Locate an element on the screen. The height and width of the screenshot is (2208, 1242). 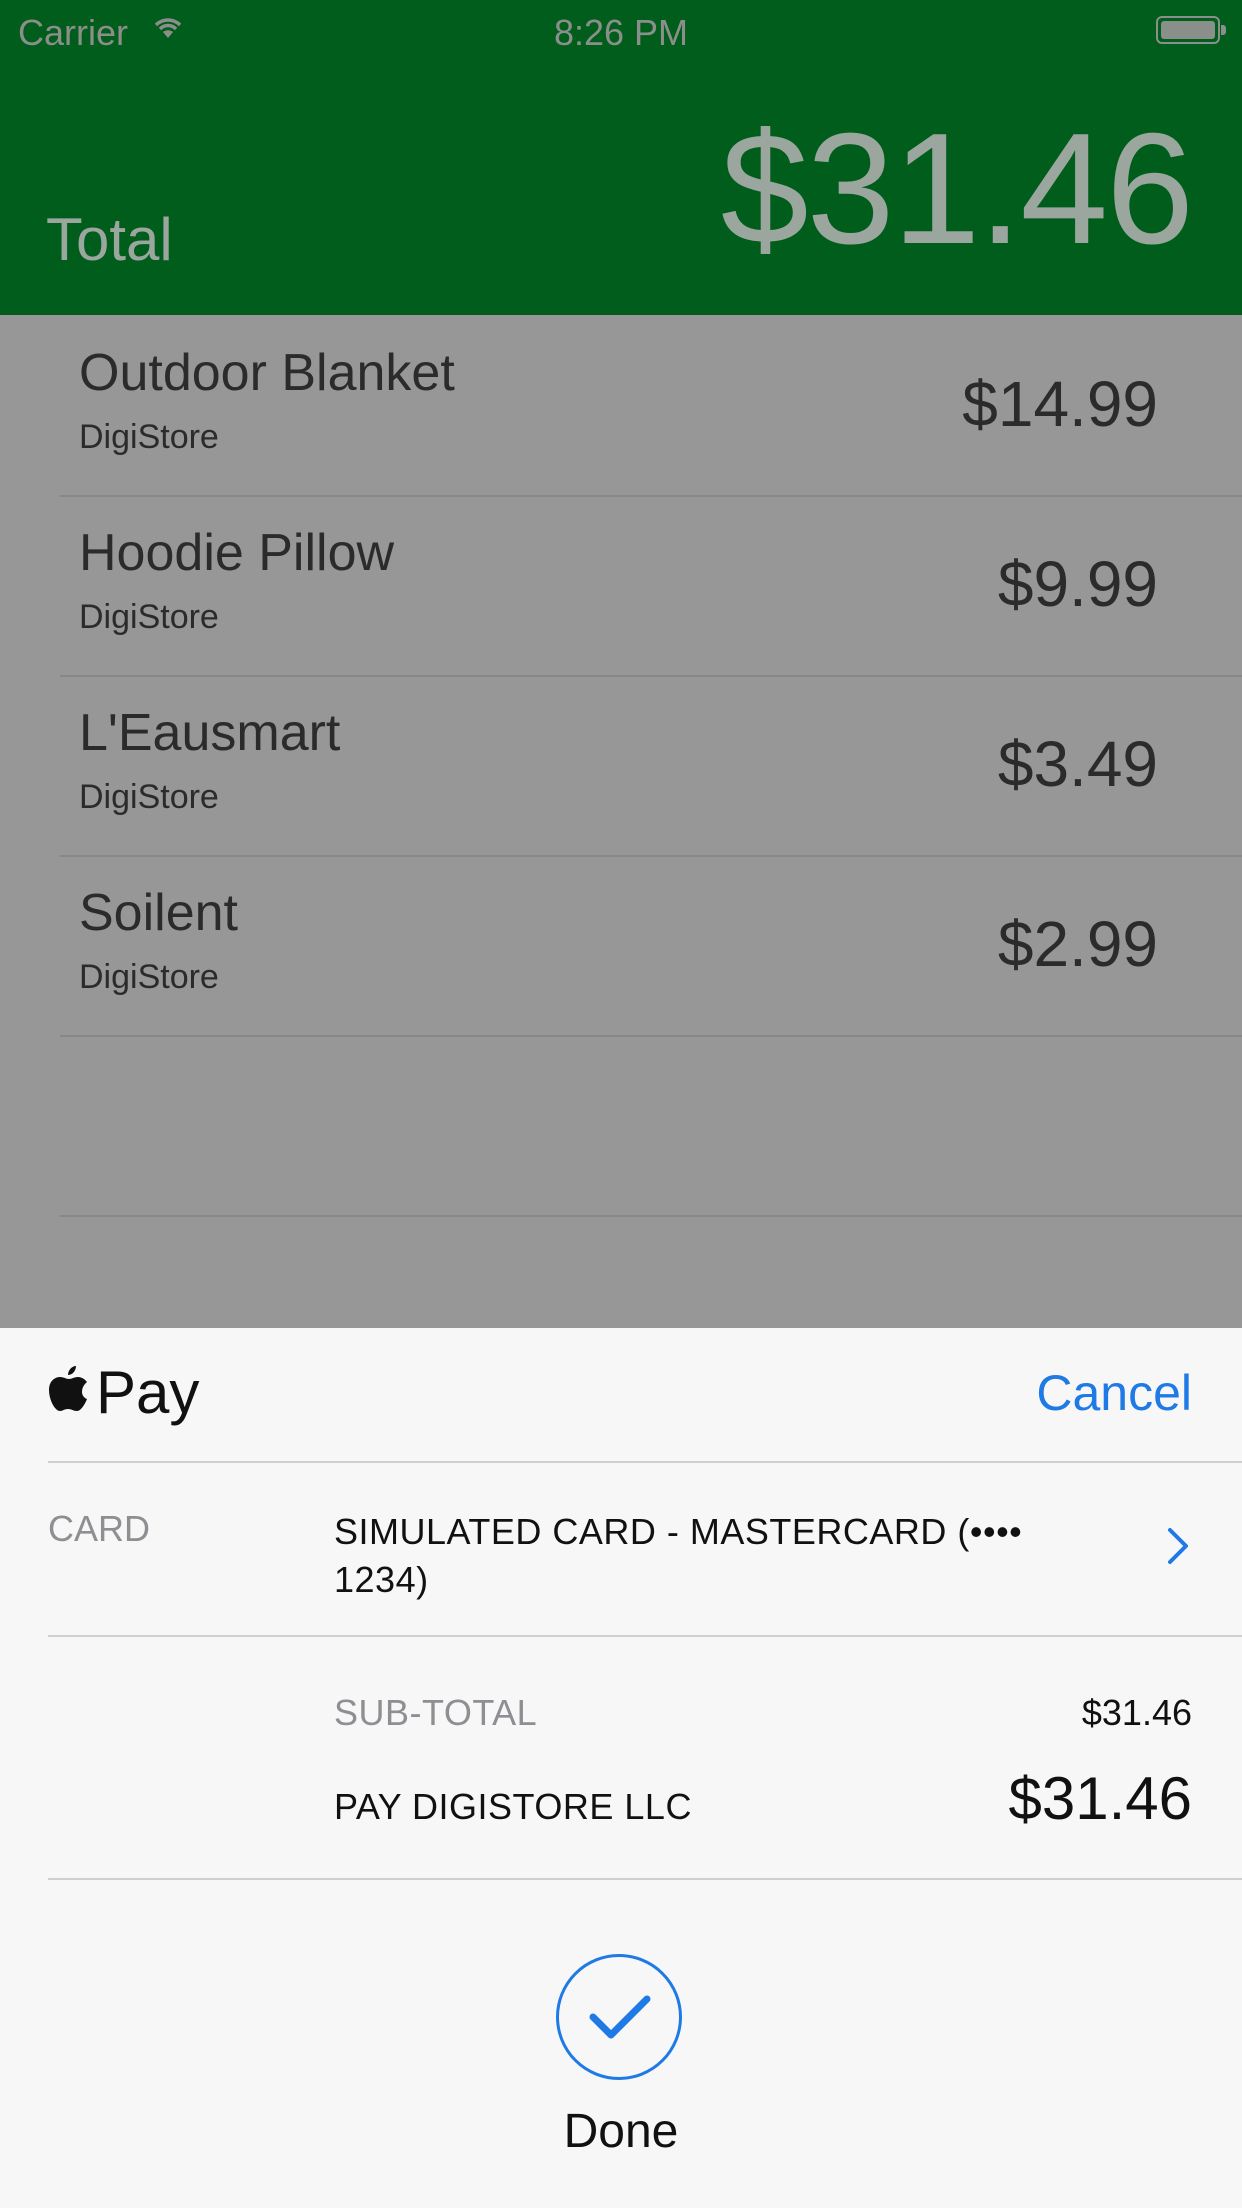
item-name: Outdoor Blanket is located at coordinates (267, 373).